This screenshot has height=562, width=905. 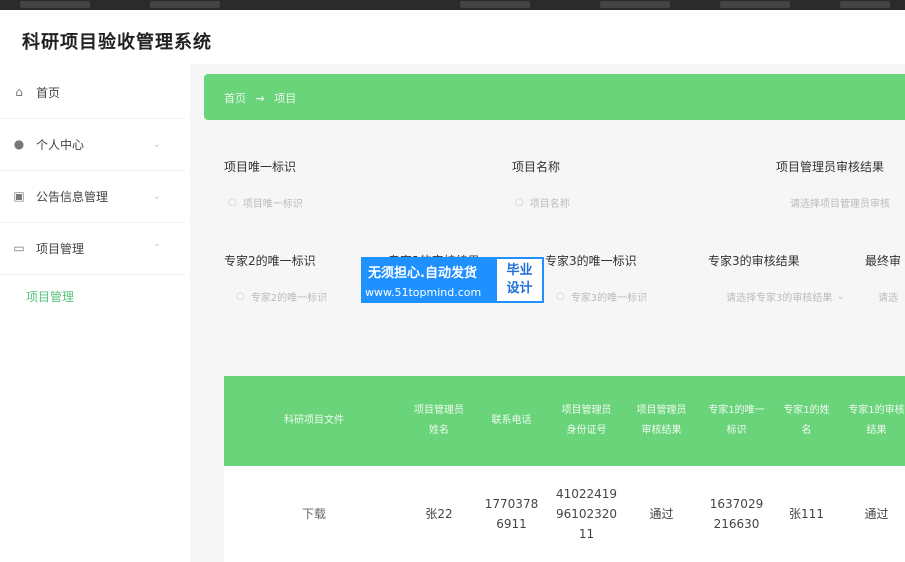 I want to click on sidebar-item-label: 项目管理, so click(x=60, y=248).